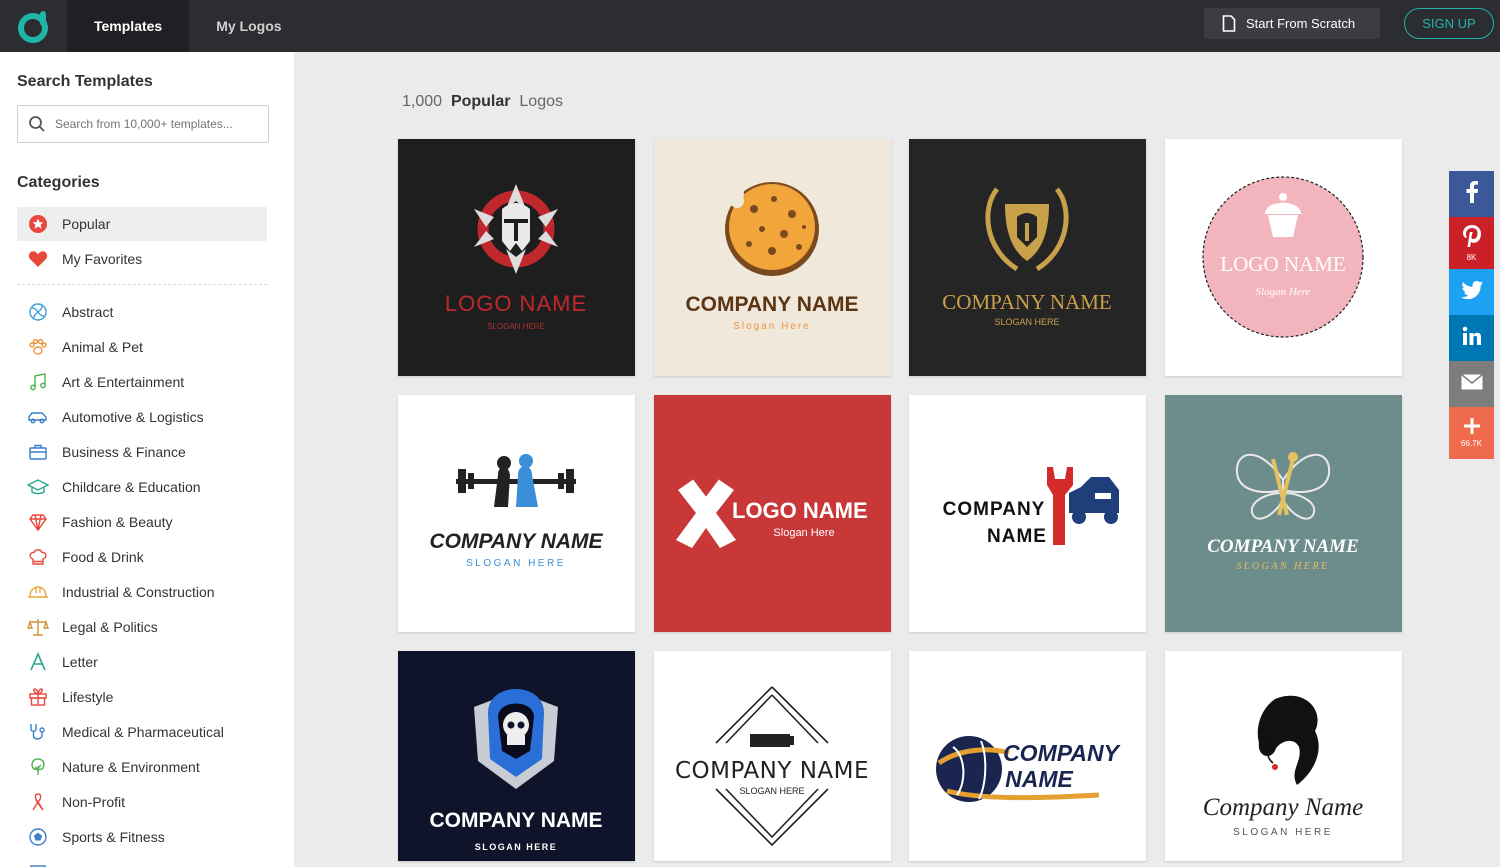 The height and width of the screenshot is (867, 1500). Describe the element at coordinates (1471, 428) in the screenshot. I see `plus-icon` at that location.